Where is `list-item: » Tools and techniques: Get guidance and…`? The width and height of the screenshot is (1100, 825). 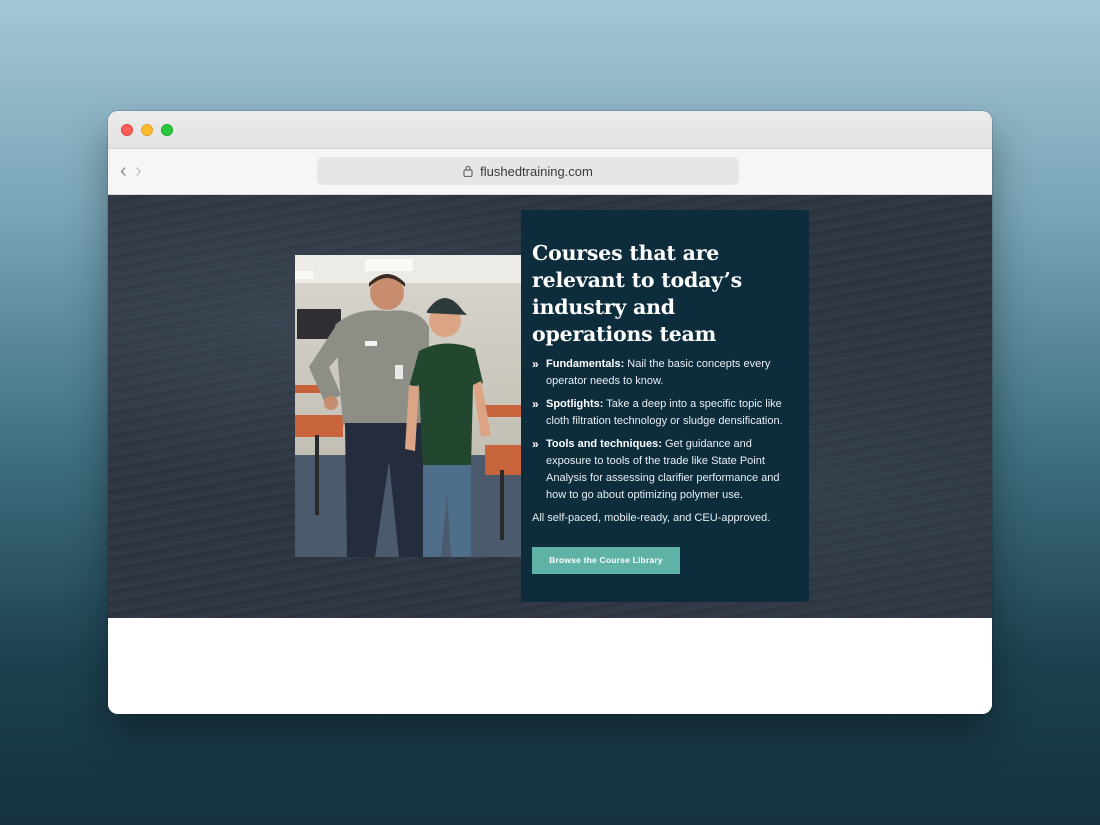
list-item: » Tools and techniques: Get guidance and… is located at coordinates (665, 470).